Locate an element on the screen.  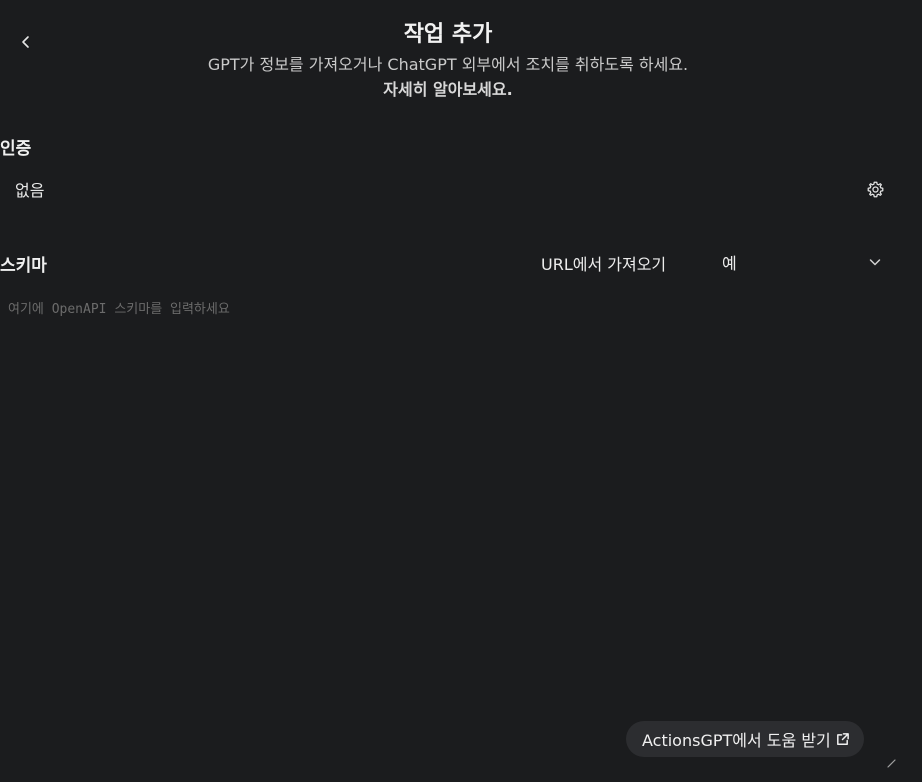
authentication-row: 없음 is located at coordinates (451, 189).